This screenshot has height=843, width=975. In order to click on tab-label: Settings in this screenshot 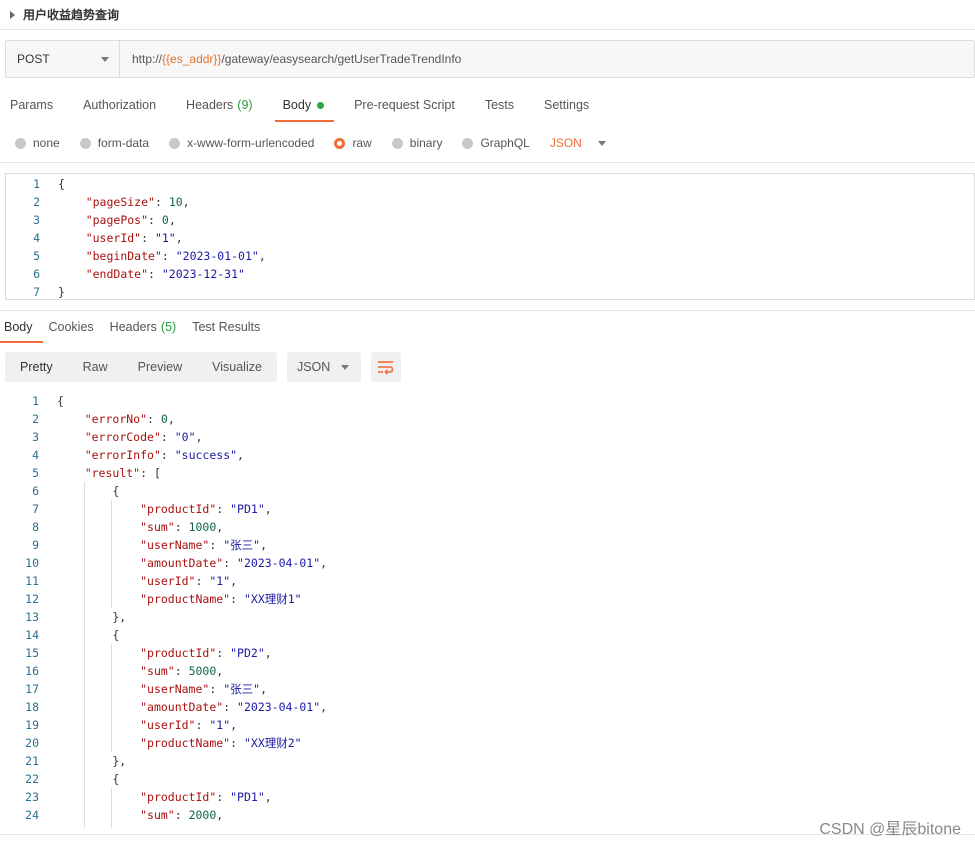, I will do `click(567, 105)`.